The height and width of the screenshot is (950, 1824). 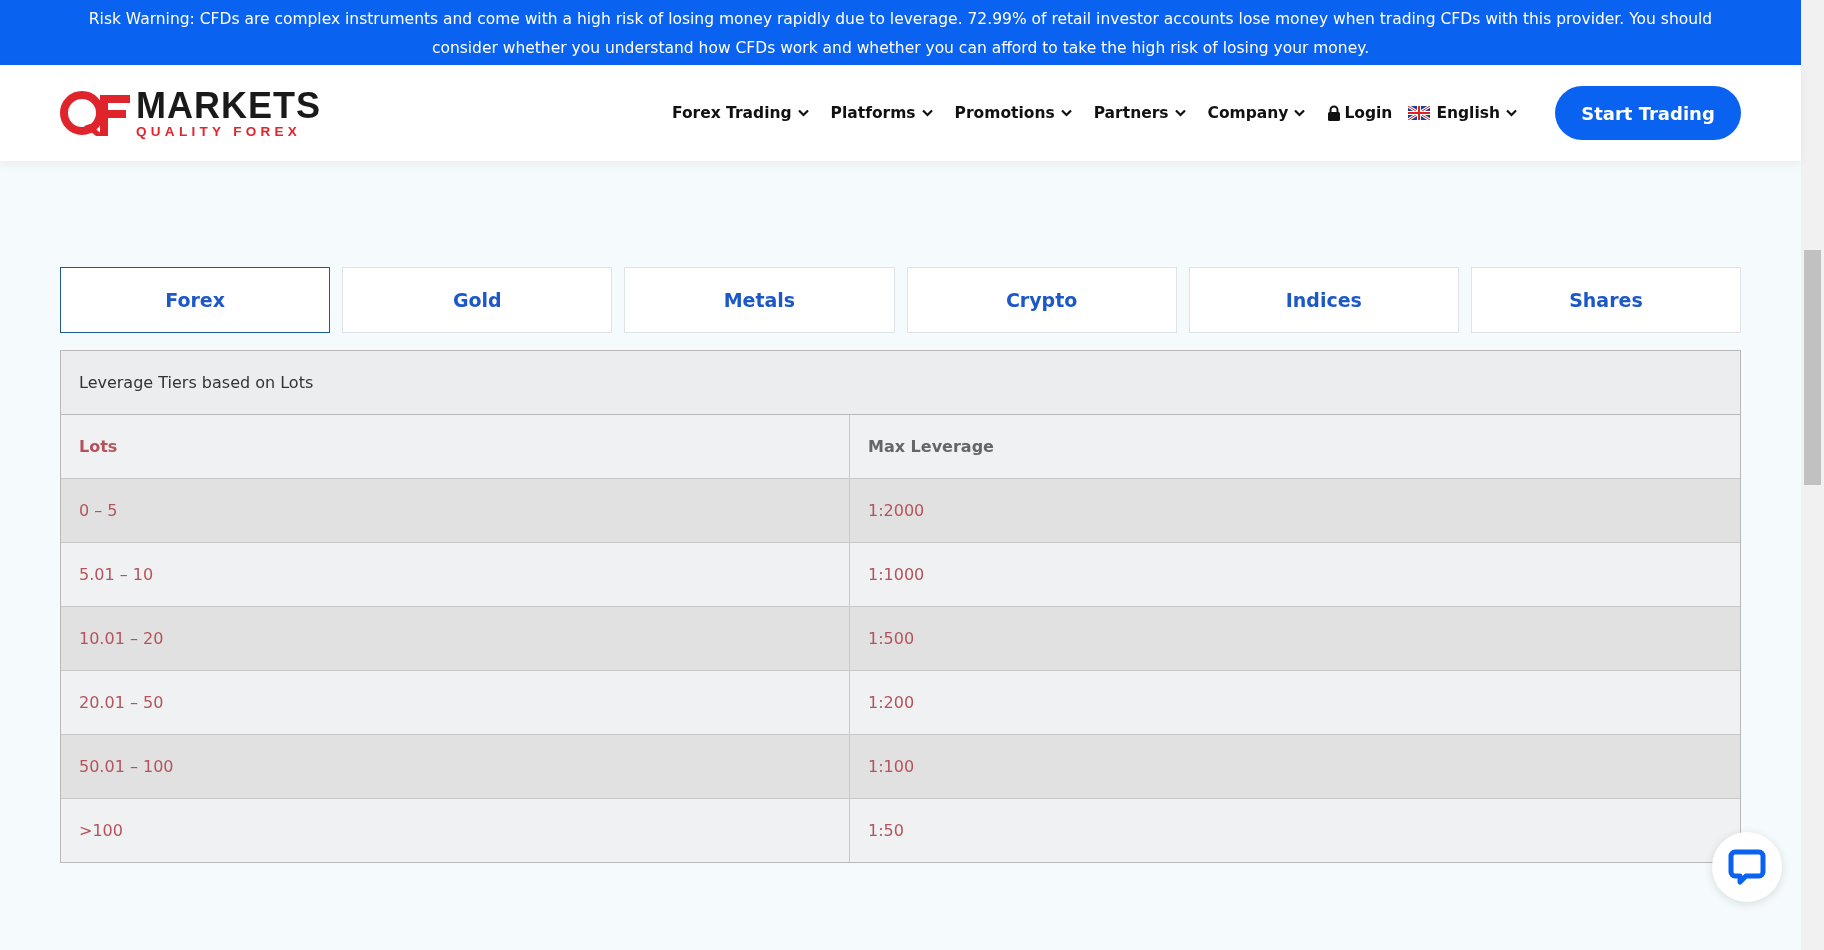 I want to click on nav-link: Partners, so click(x=1139, y=113).